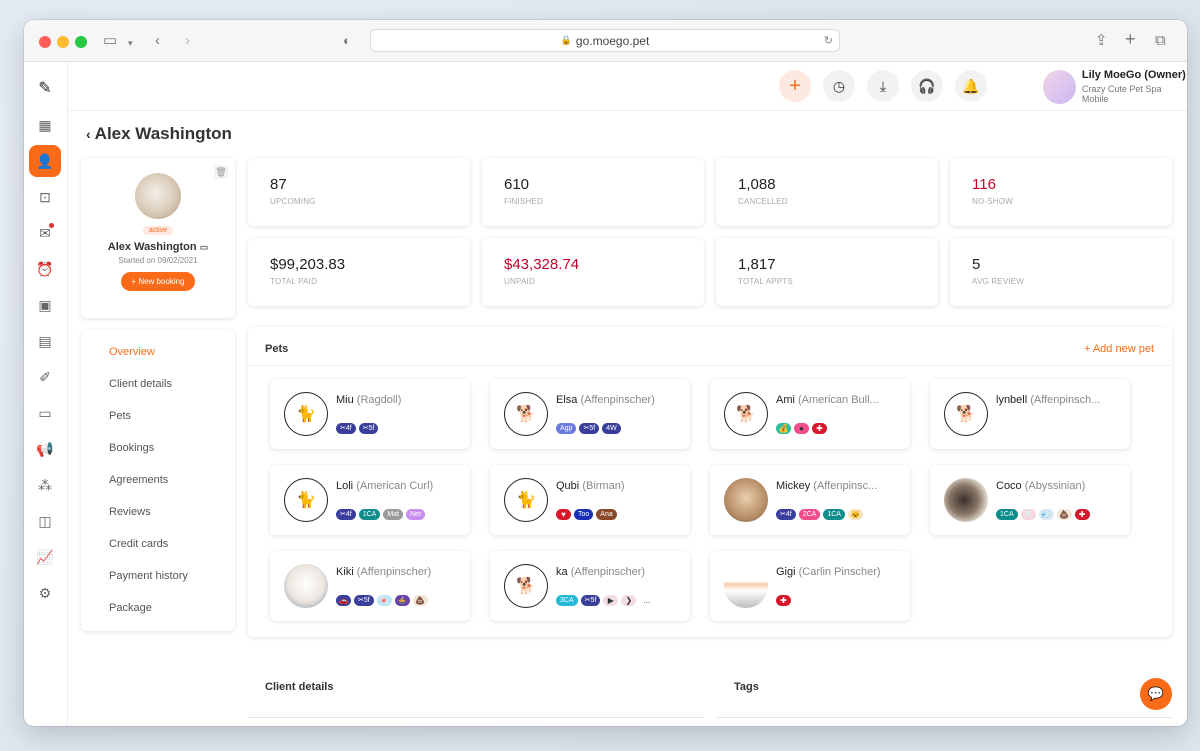 The height and width of the screenshot is (751, 1200). Describe the element at coordinates (828, 40) in the screenshot. I see `reload-icon: ↻` at that location.